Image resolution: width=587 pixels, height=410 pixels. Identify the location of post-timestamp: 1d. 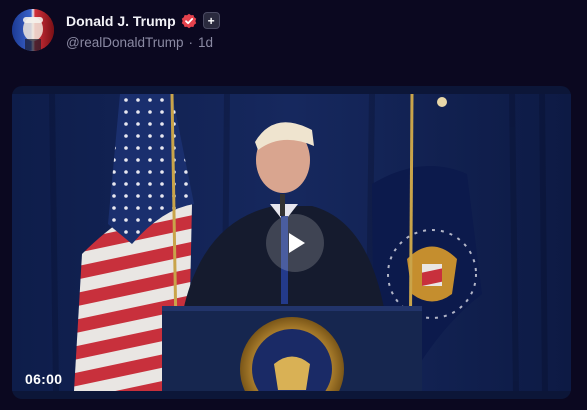
(205, 42).